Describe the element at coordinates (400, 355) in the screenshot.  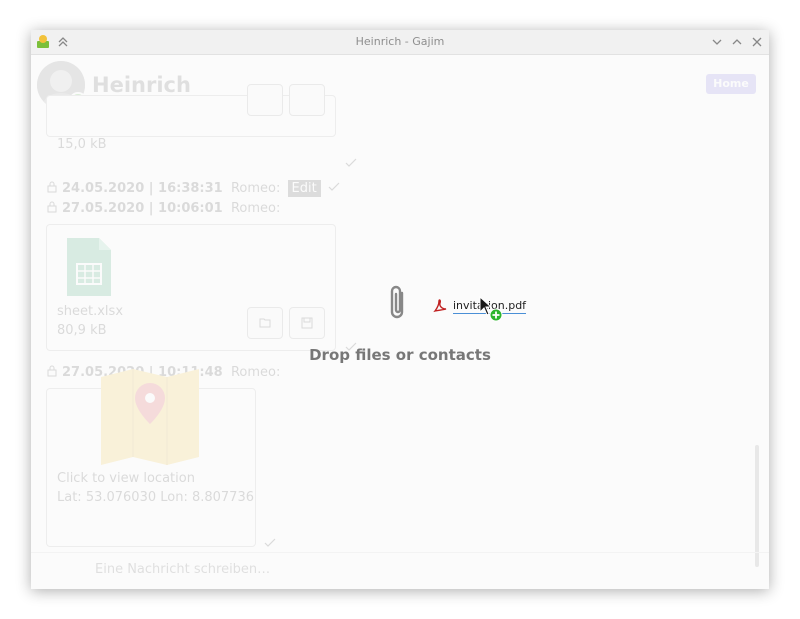
I see `drop-zone-label: Drop files or contacts` at that location.